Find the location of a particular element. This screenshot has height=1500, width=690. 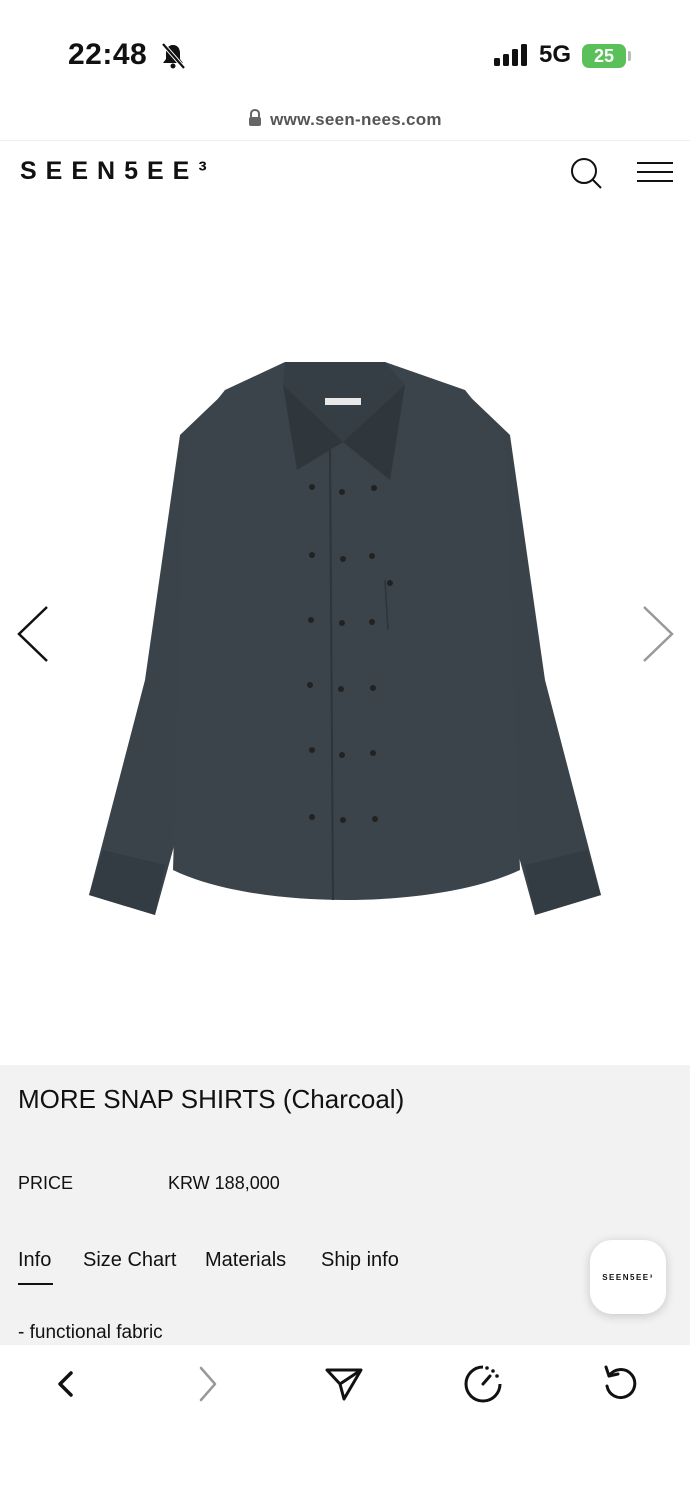

search-icon is located at coordinates (586, 175).